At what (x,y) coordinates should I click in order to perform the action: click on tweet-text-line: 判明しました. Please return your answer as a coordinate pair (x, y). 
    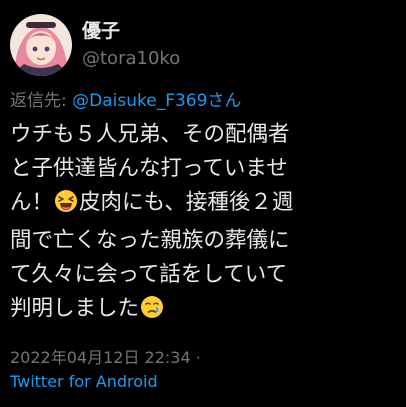
    Looking at the image, I should click on (206, 311).